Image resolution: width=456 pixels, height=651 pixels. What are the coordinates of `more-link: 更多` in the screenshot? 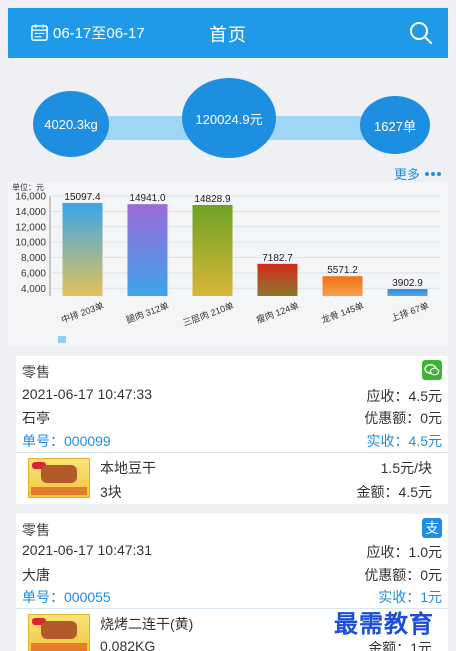 It's located at (418, 173).